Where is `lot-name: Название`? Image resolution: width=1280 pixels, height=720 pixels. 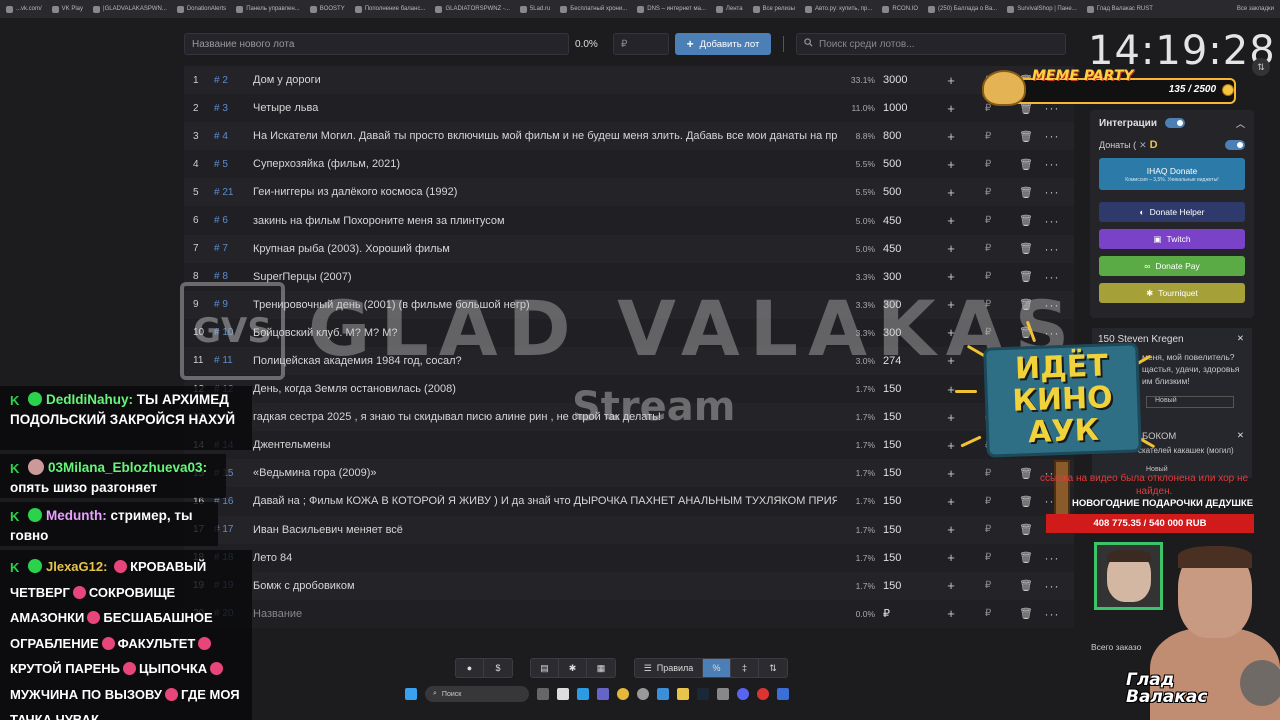
lot-name: Название is located at coordinates (545, 614).